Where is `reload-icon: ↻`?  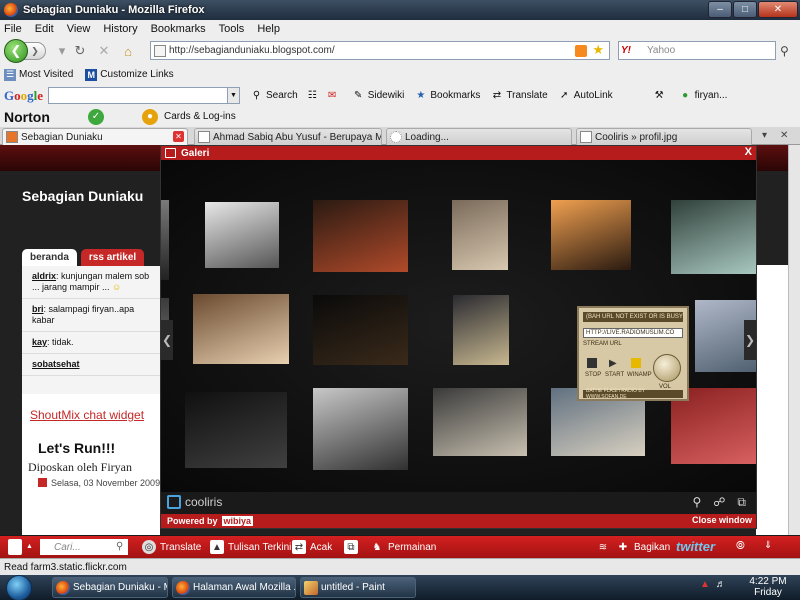 reload-icon: ↻ is located at coordinates (80, 51).